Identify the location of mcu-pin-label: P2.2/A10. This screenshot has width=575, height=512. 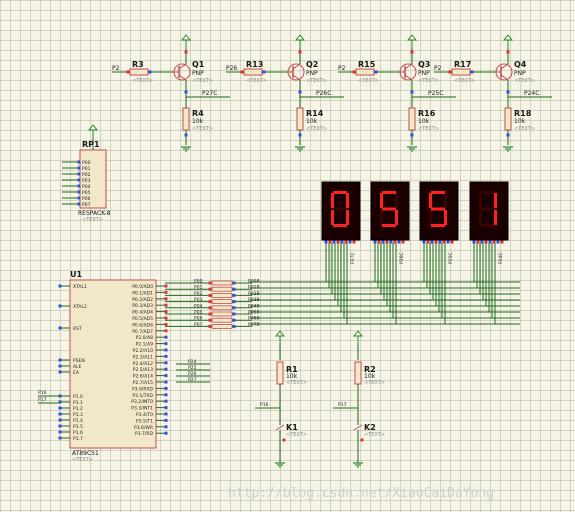
(143, 351).